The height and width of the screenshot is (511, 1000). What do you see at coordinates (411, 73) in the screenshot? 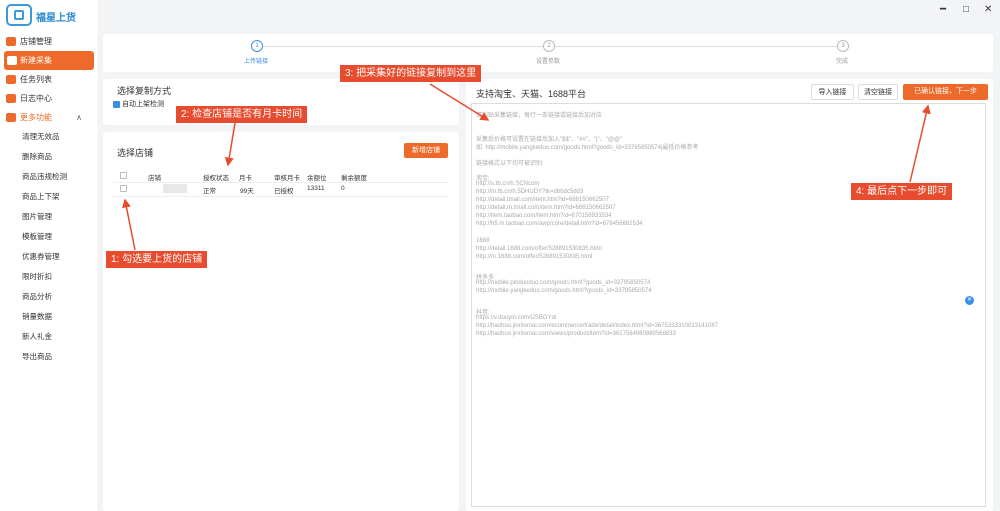
I see `callout-3: 3: 把采集好的链接复制到这里` at bounding box center [411, 73].